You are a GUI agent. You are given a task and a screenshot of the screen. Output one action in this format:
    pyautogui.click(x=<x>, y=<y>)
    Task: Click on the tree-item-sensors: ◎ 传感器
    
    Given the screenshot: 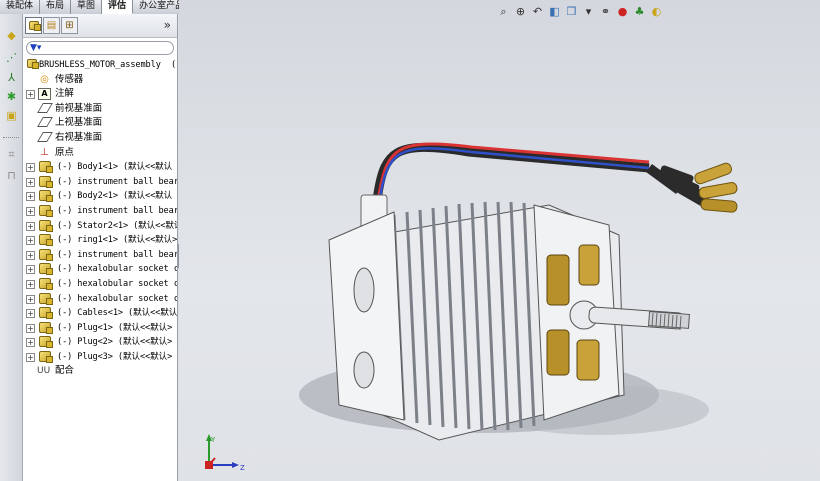 What is the action you would take?
    pyautogui.click(x=100, y=80)
    